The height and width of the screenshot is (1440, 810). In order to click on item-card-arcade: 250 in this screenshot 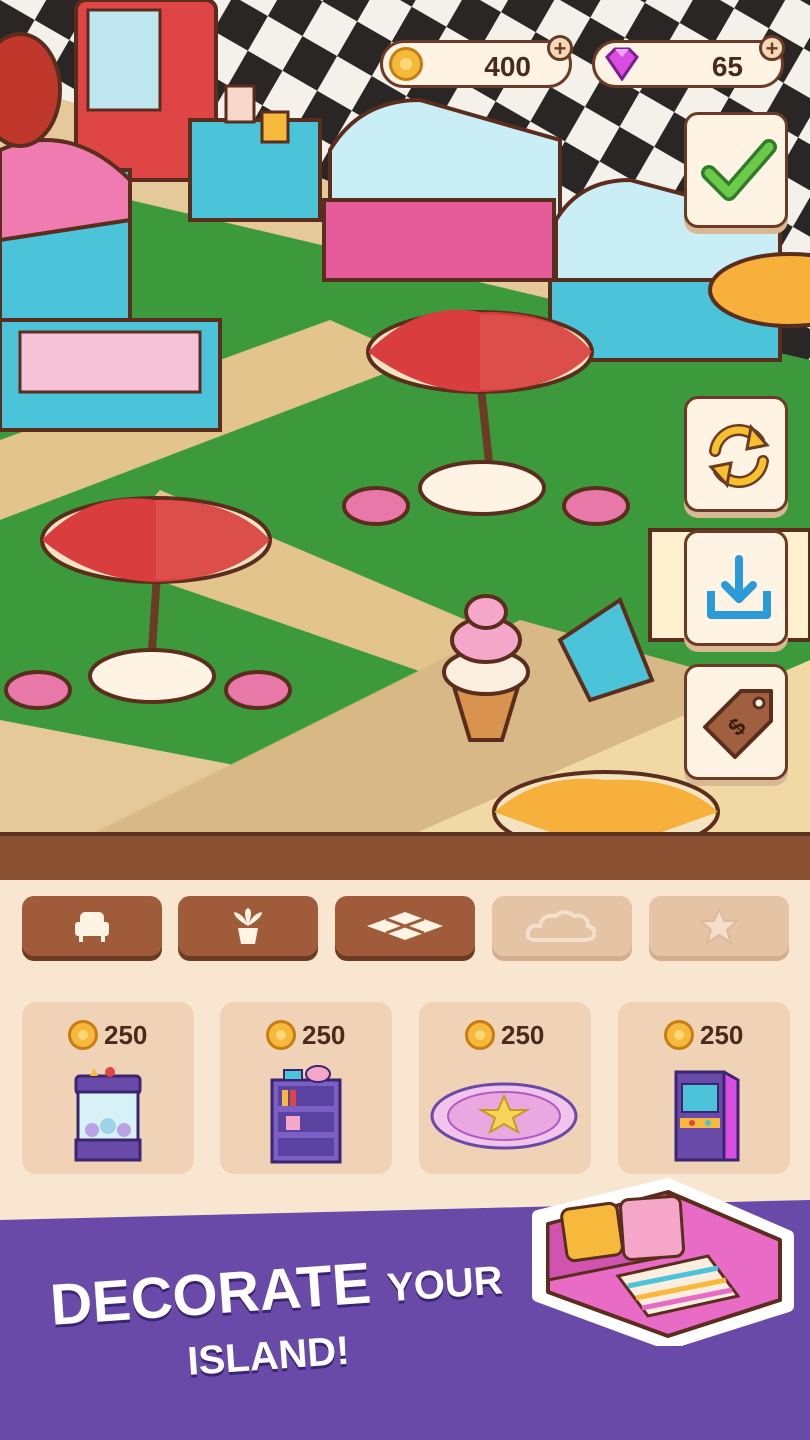, I will do `click(704, 1088)`.